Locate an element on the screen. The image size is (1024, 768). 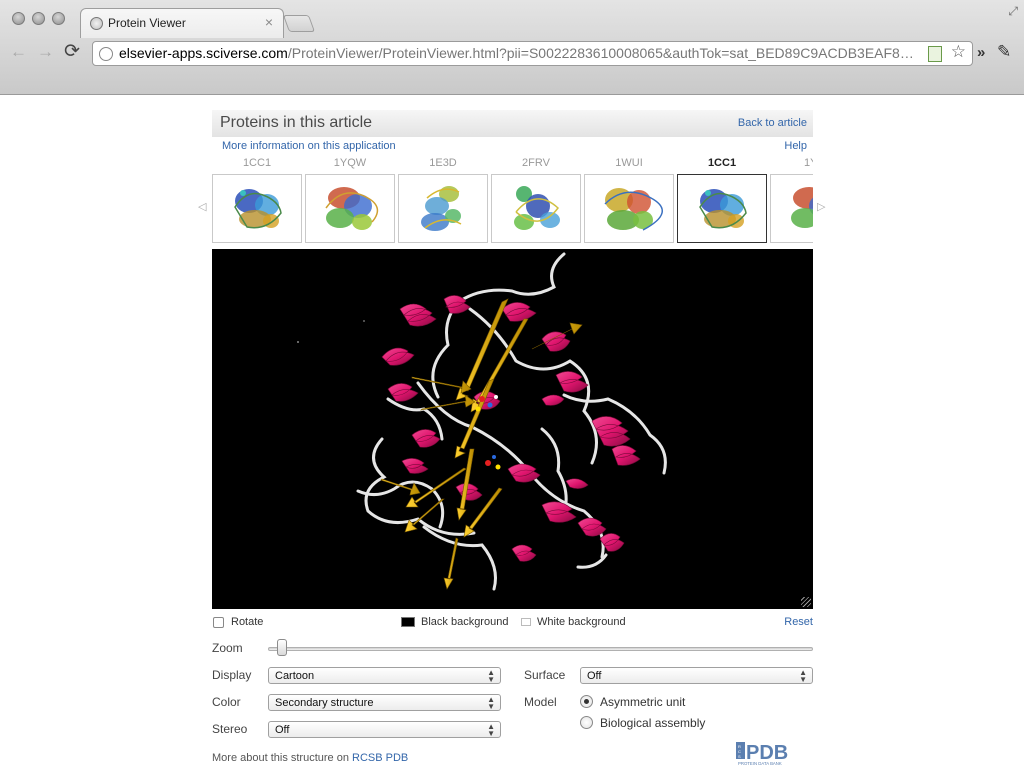
footer-text: More about this structure on is located at coordinates (280, 758).